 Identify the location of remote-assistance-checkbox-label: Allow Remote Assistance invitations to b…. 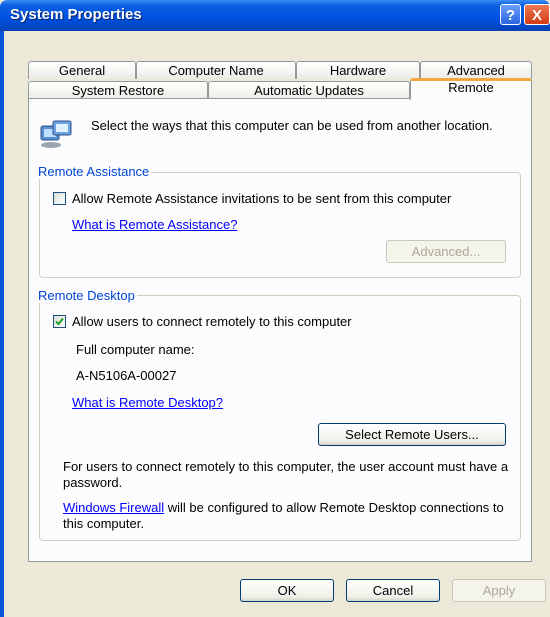
(261, 198).